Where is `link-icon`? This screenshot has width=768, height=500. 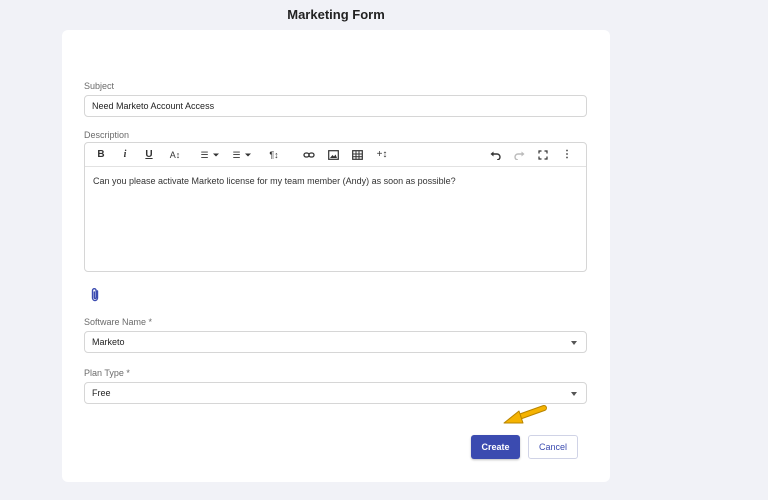
link-icon is located at coordinates (309, 155).